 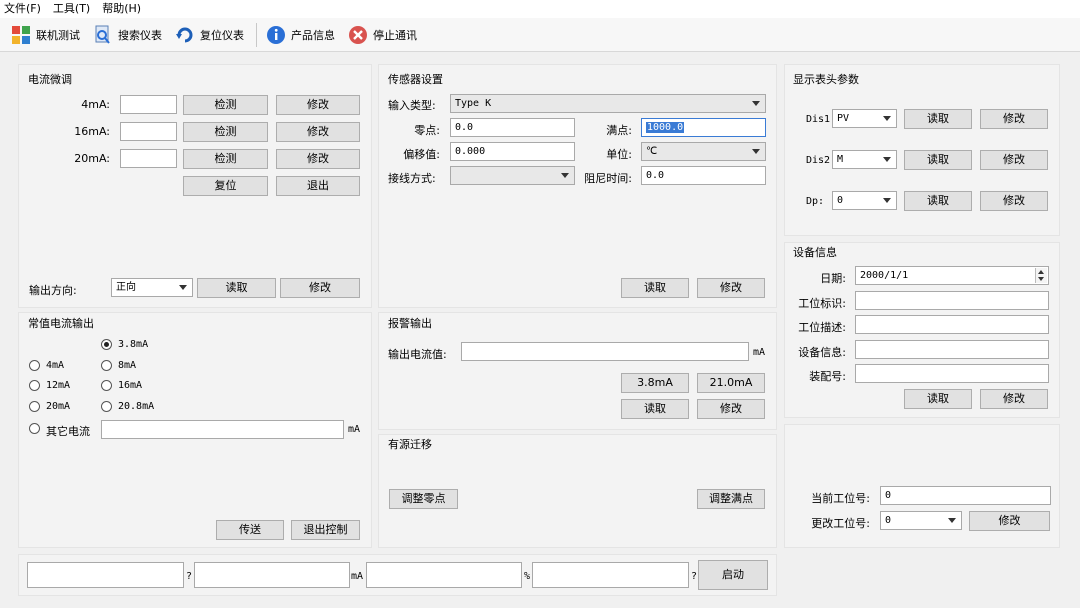 I want to click on dp-label: Dp:, so click(x=815, y=201).